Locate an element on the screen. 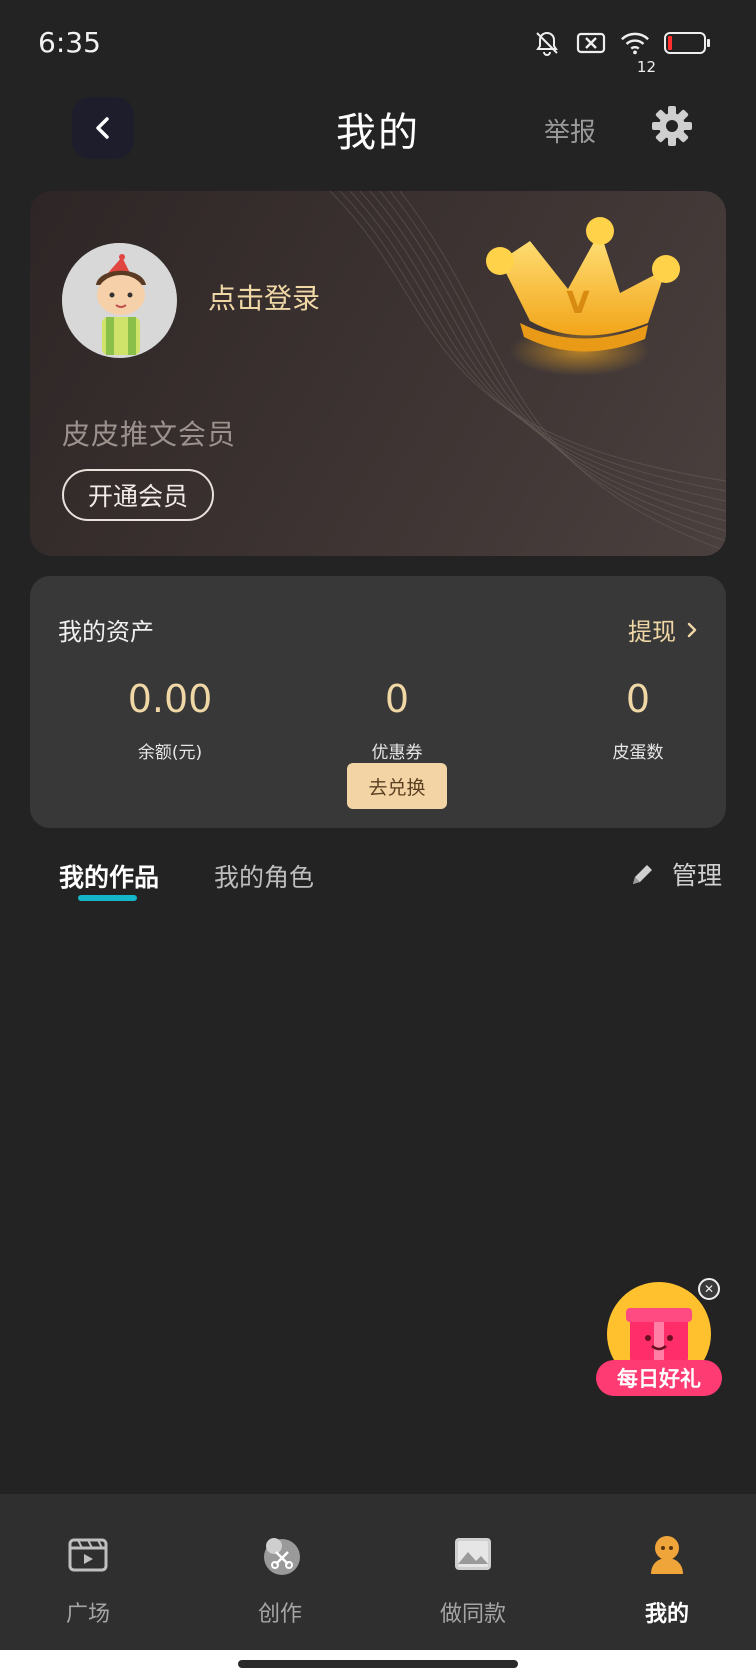 The height and width of the screenshot is (1680, 756). login-link: 点击登录 is located at coordinates (264, 297).